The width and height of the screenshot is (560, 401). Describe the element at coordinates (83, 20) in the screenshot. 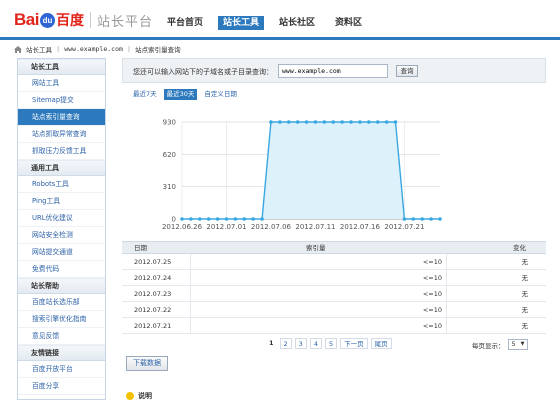

I see `baidu-logo: Bai du 百度 站长平台` at that location.